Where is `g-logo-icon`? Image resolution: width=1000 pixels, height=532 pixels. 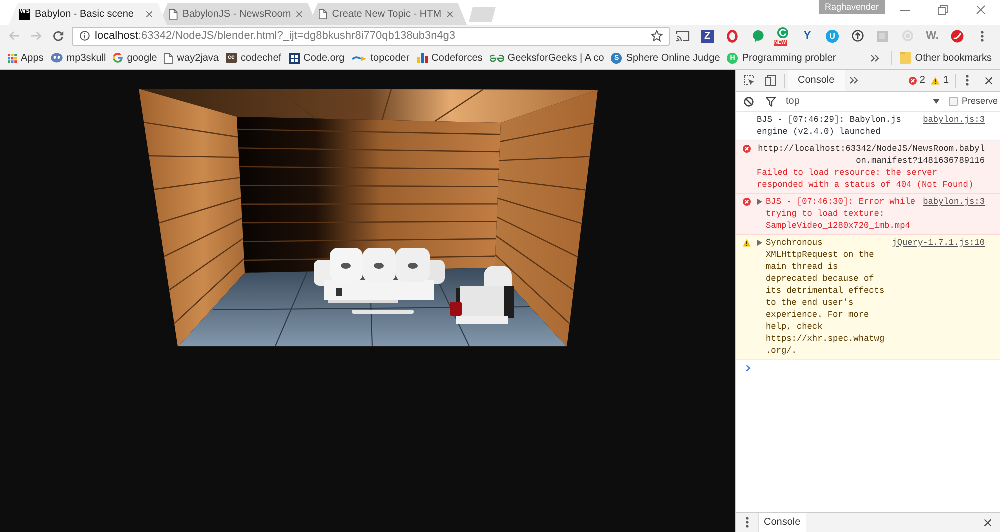
g-logo-icon is located at coordinates (118, 58).